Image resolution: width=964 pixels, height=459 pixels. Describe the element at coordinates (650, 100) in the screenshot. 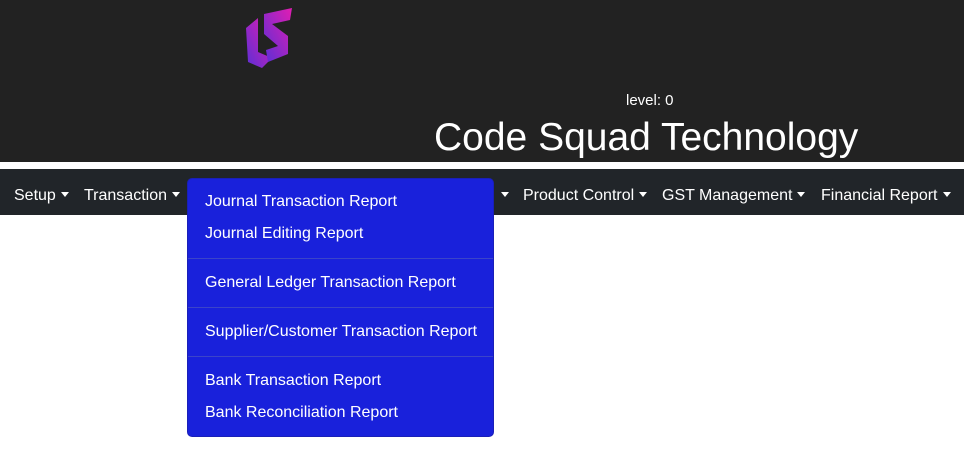

I see `level-indicator: level: 0` at that location.